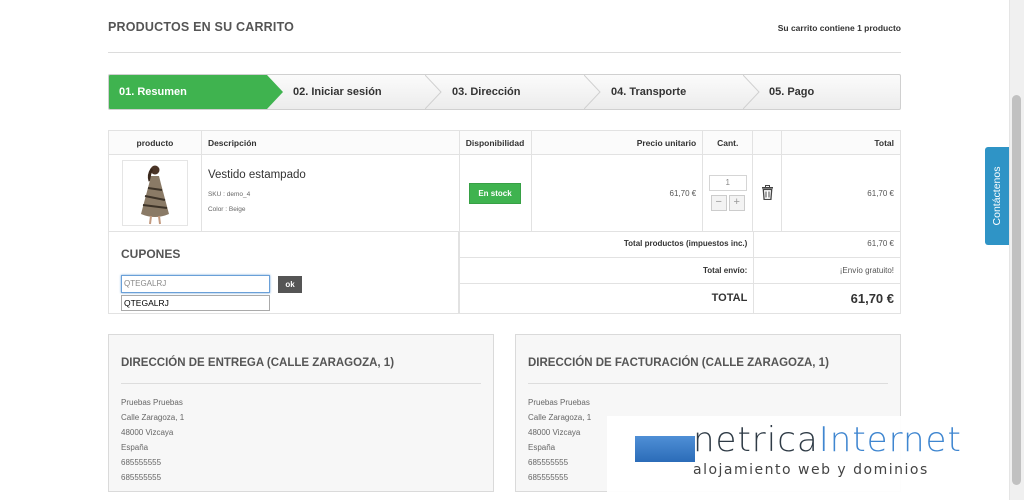 This screenshot has height=500, width=1024. I want to click on step-transporte: 04. Transporte, so click(671, 92).